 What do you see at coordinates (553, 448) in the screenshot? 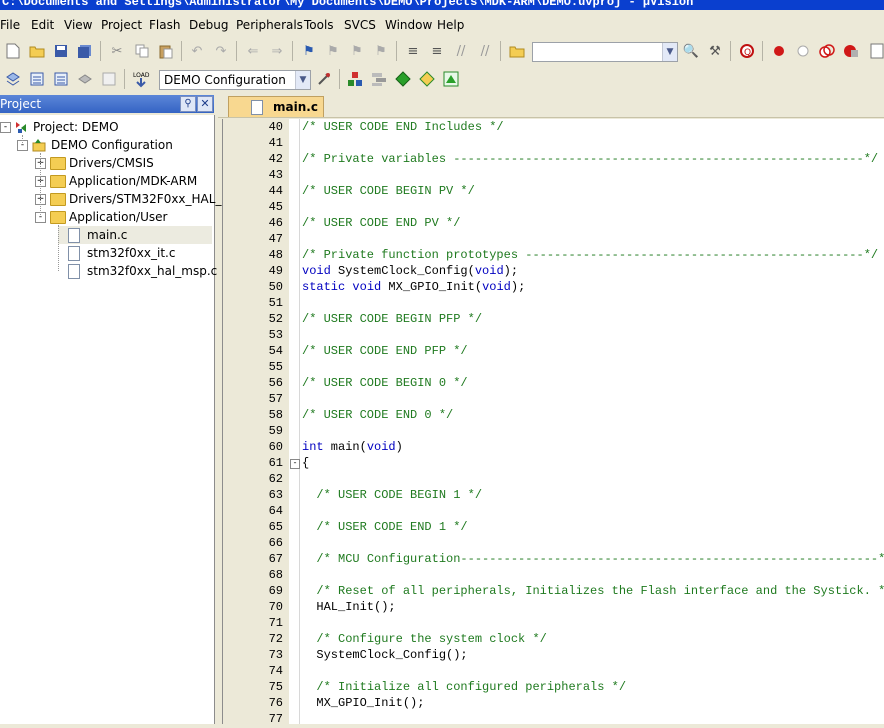
I see `code-line: 60 int main(void)` at bounding box center [553, 448].